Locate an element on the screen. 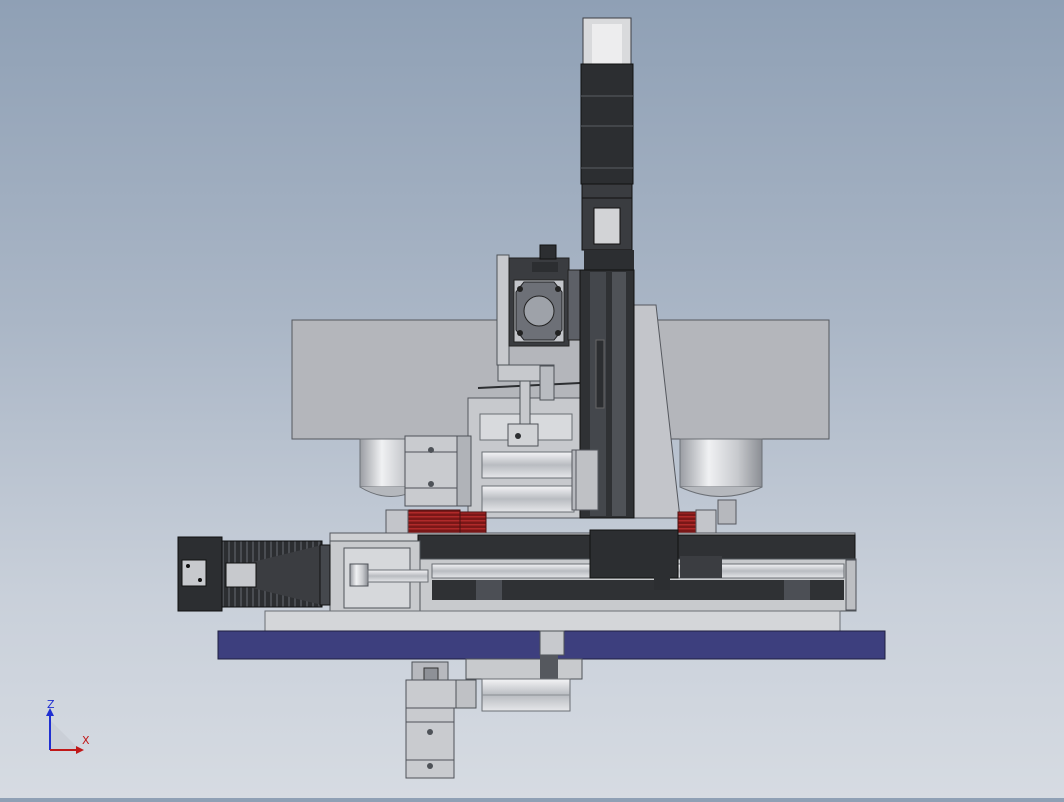 This screenshot has width=1064, height=802. z-axis-linear-module is located at coordinates (605, 268).